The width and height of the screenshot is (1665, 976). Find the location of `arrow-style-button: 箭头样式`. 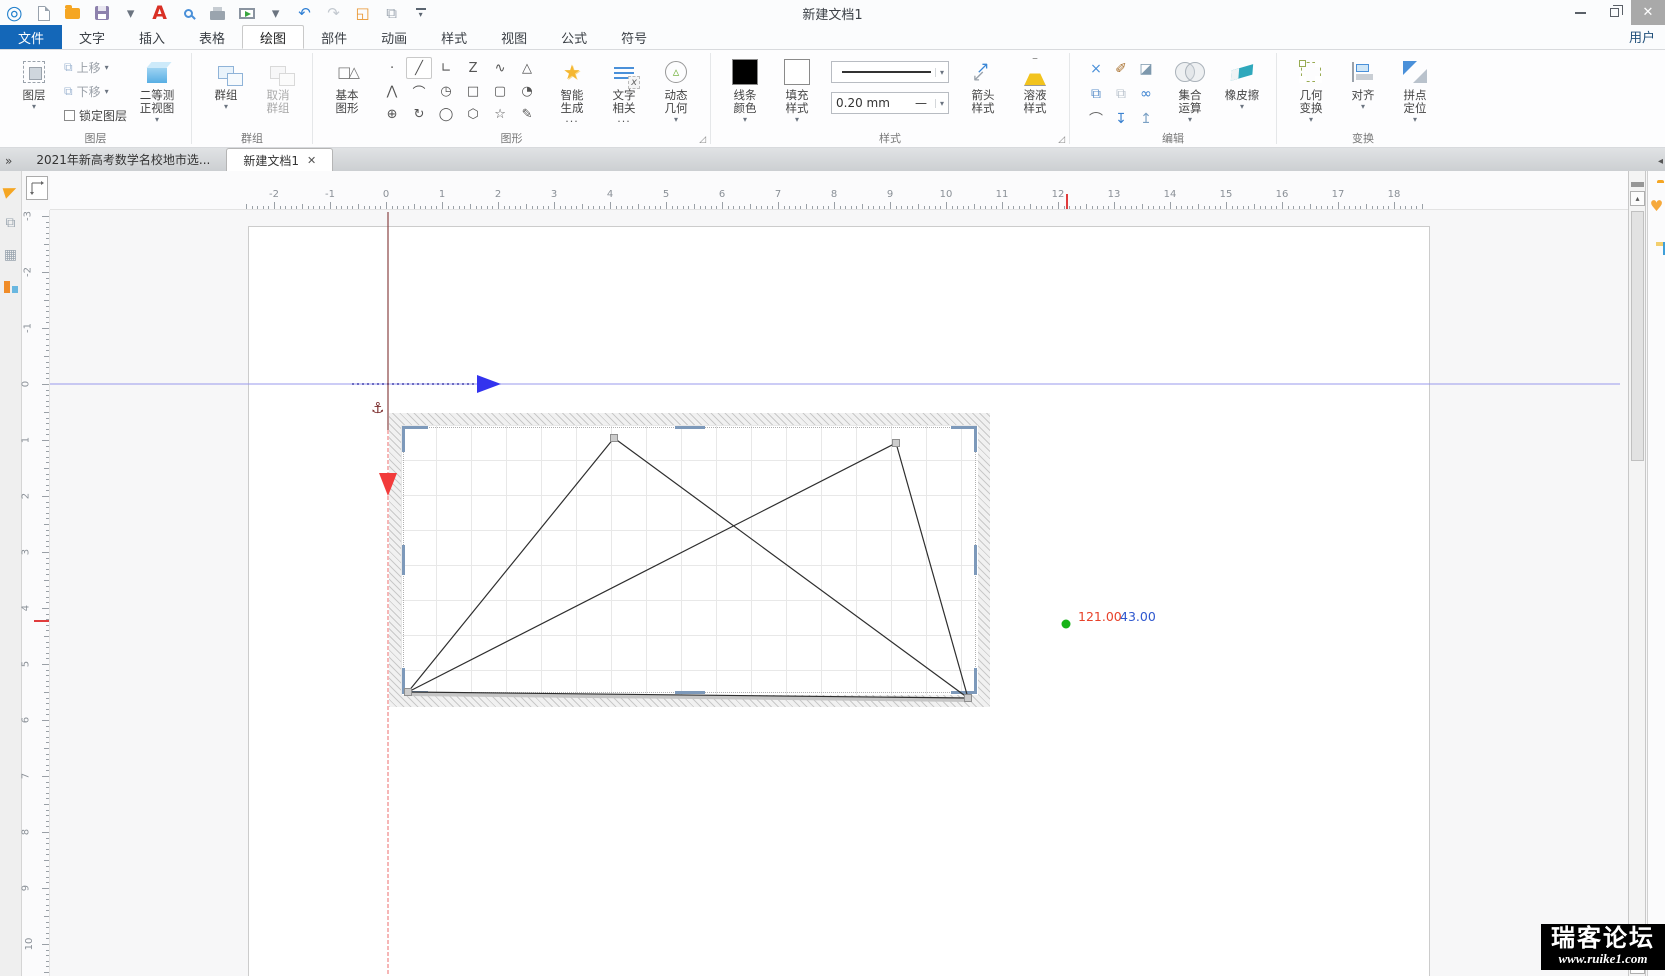

arrow-style-button: 箭头样式 is located at coordinates (983, 85).